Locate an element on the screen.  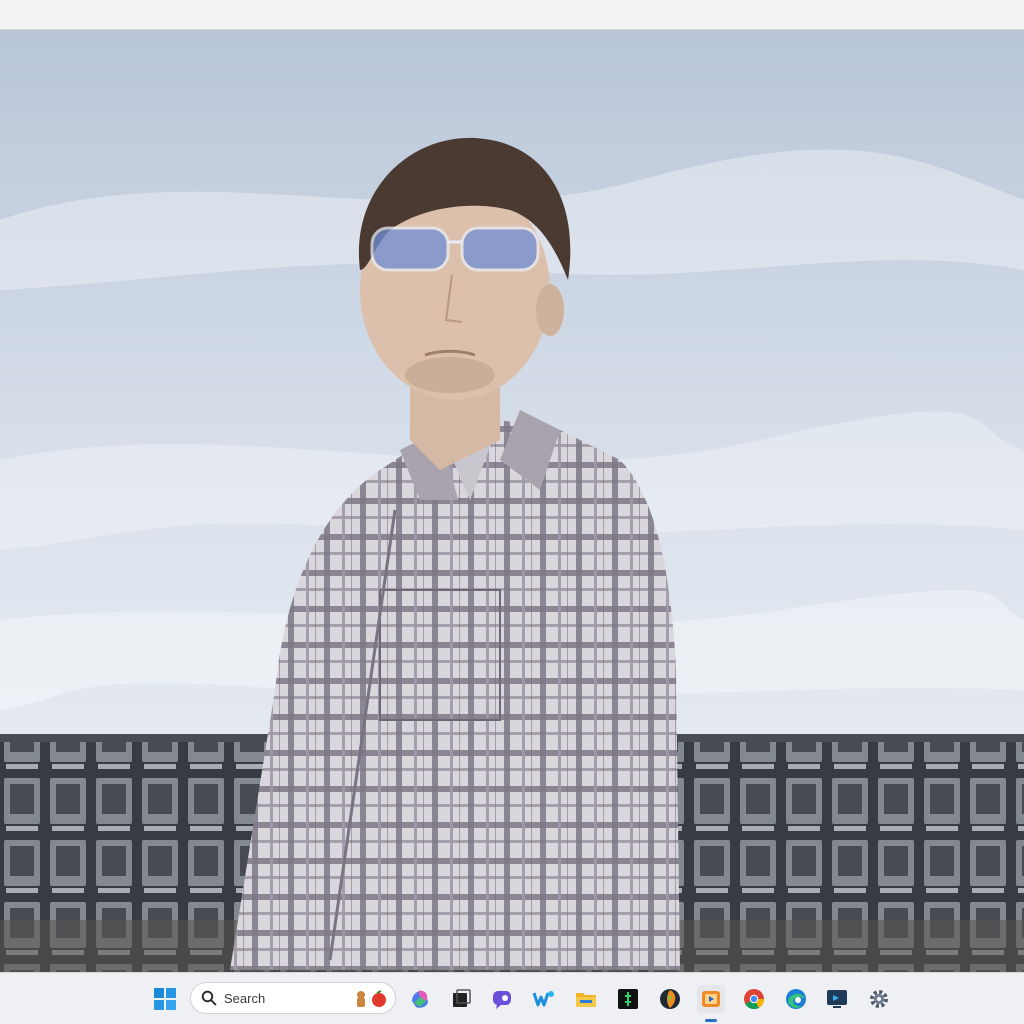
edge-icon is located at coordinates (796, 999).